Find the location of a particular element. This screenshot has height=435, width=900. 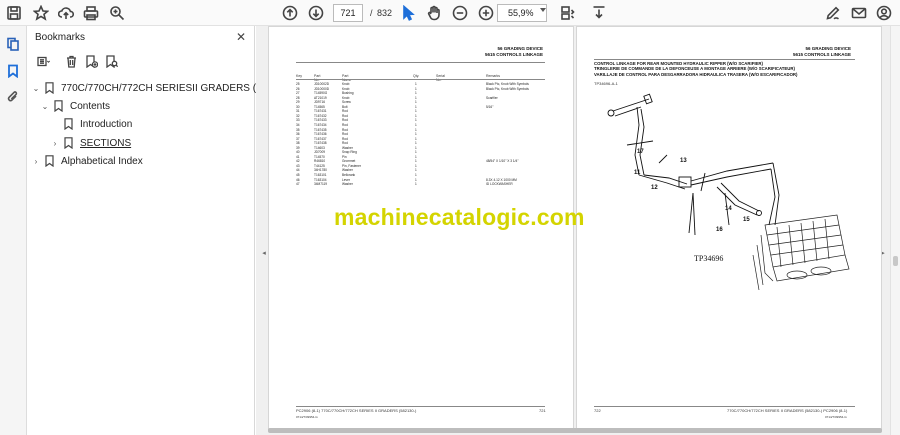

bookmark-label: SECTIONS is located at coordinates (106, 143).